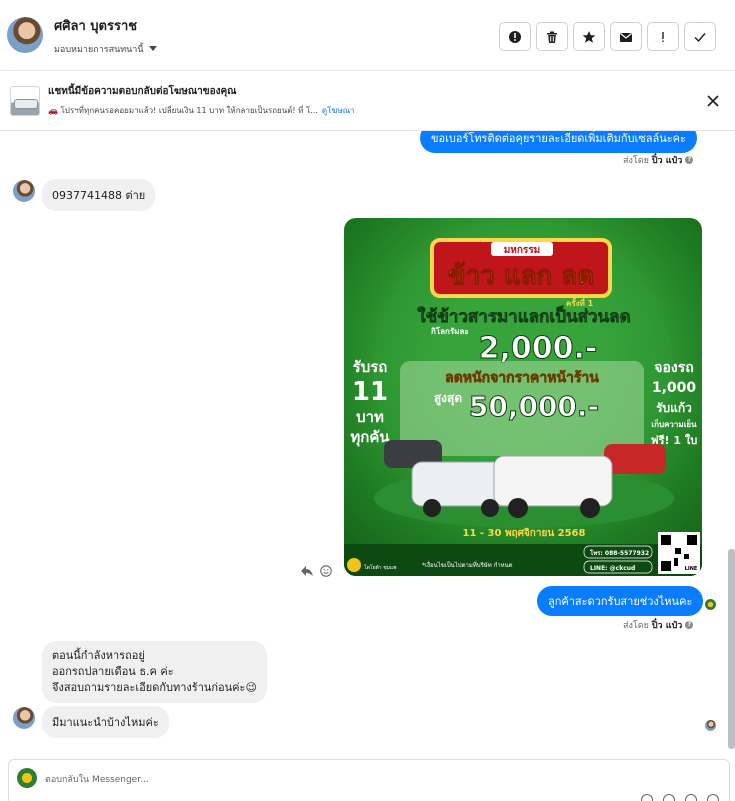 This screenshot has width=735, height=801. I want to click on contact-info: ศศิลา บุตรราช มอบหมายการสนทนานี้, so click(105, 35).